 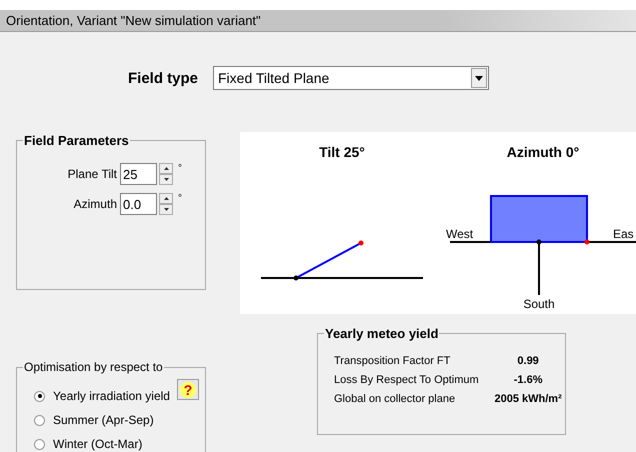 I want to click on group-title: Optimisation by respect to, so click(x=93, y=367).